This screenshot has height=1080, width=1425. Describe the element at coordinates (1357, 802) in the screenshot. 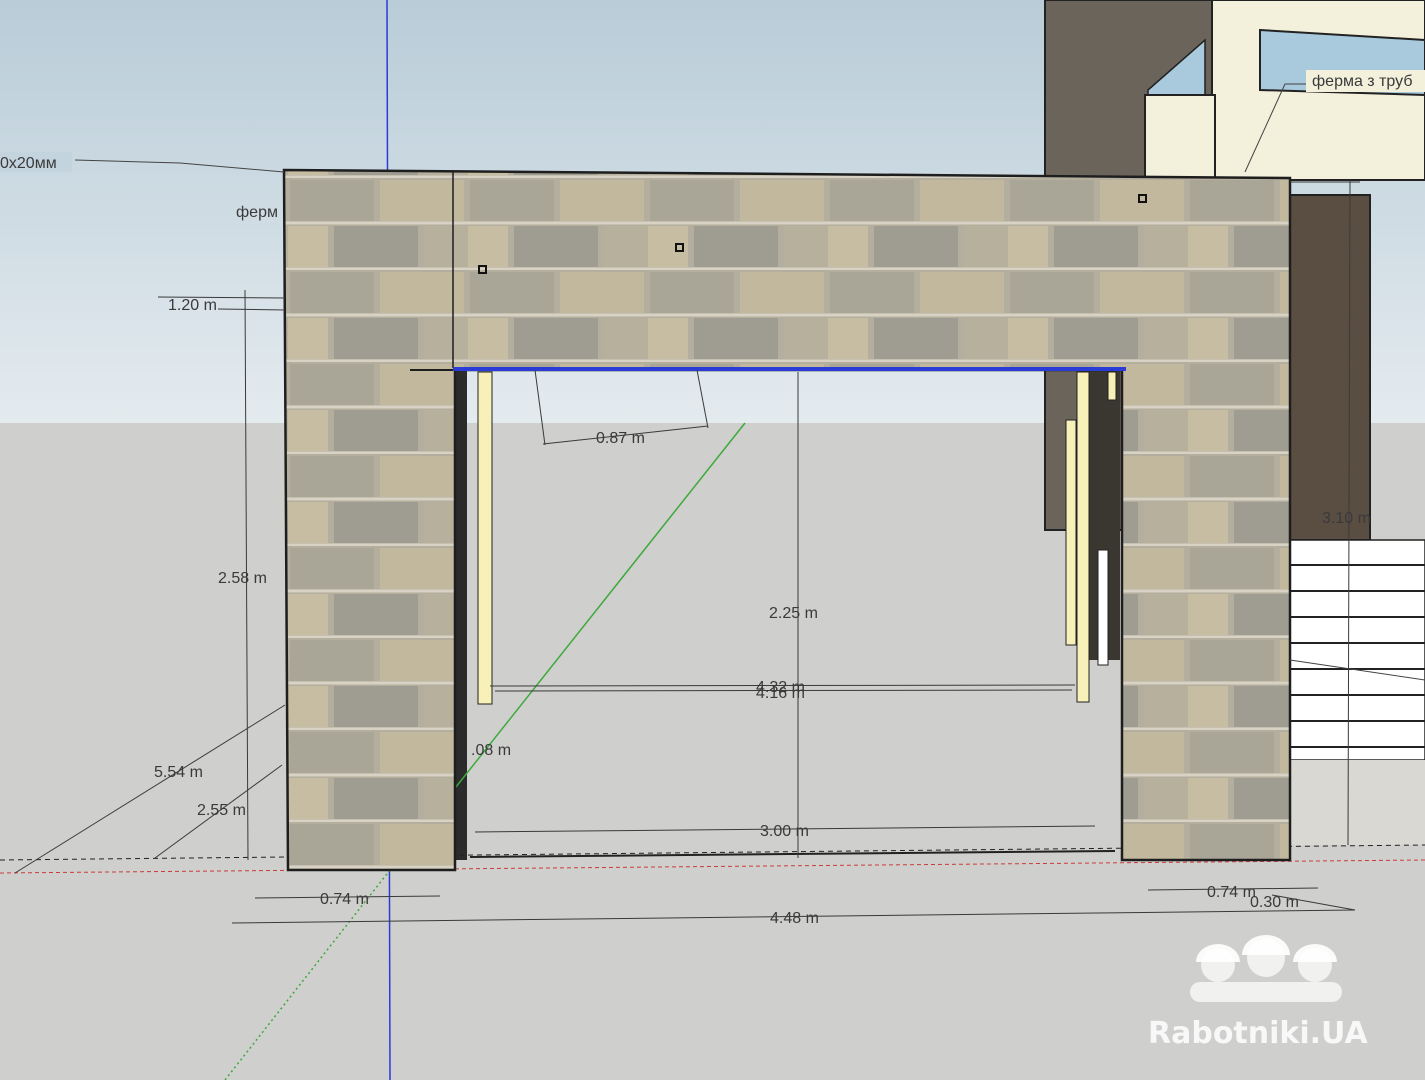

I see `house-lower-wall` at that location.